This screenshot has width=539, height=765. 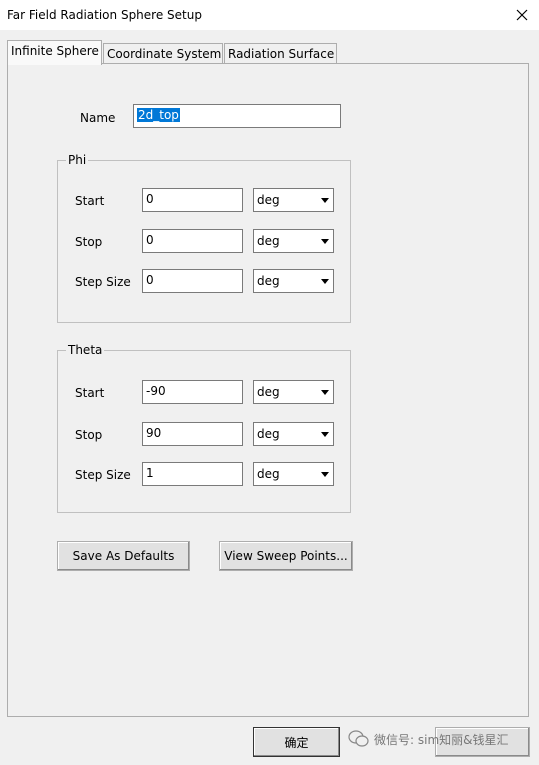 I want to click on ok-button: 确定, so click(x=296, y=742).